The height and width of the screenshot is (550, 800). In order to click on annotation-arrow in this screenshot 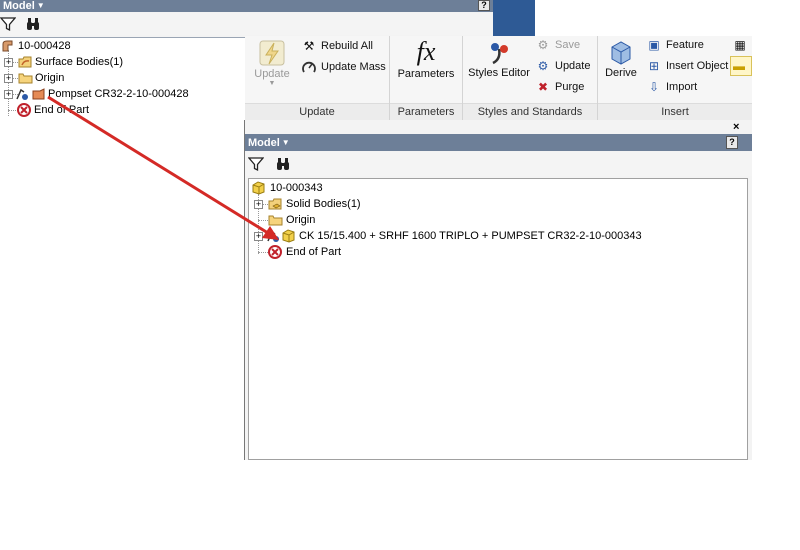, I will do `click(163, 167)`.